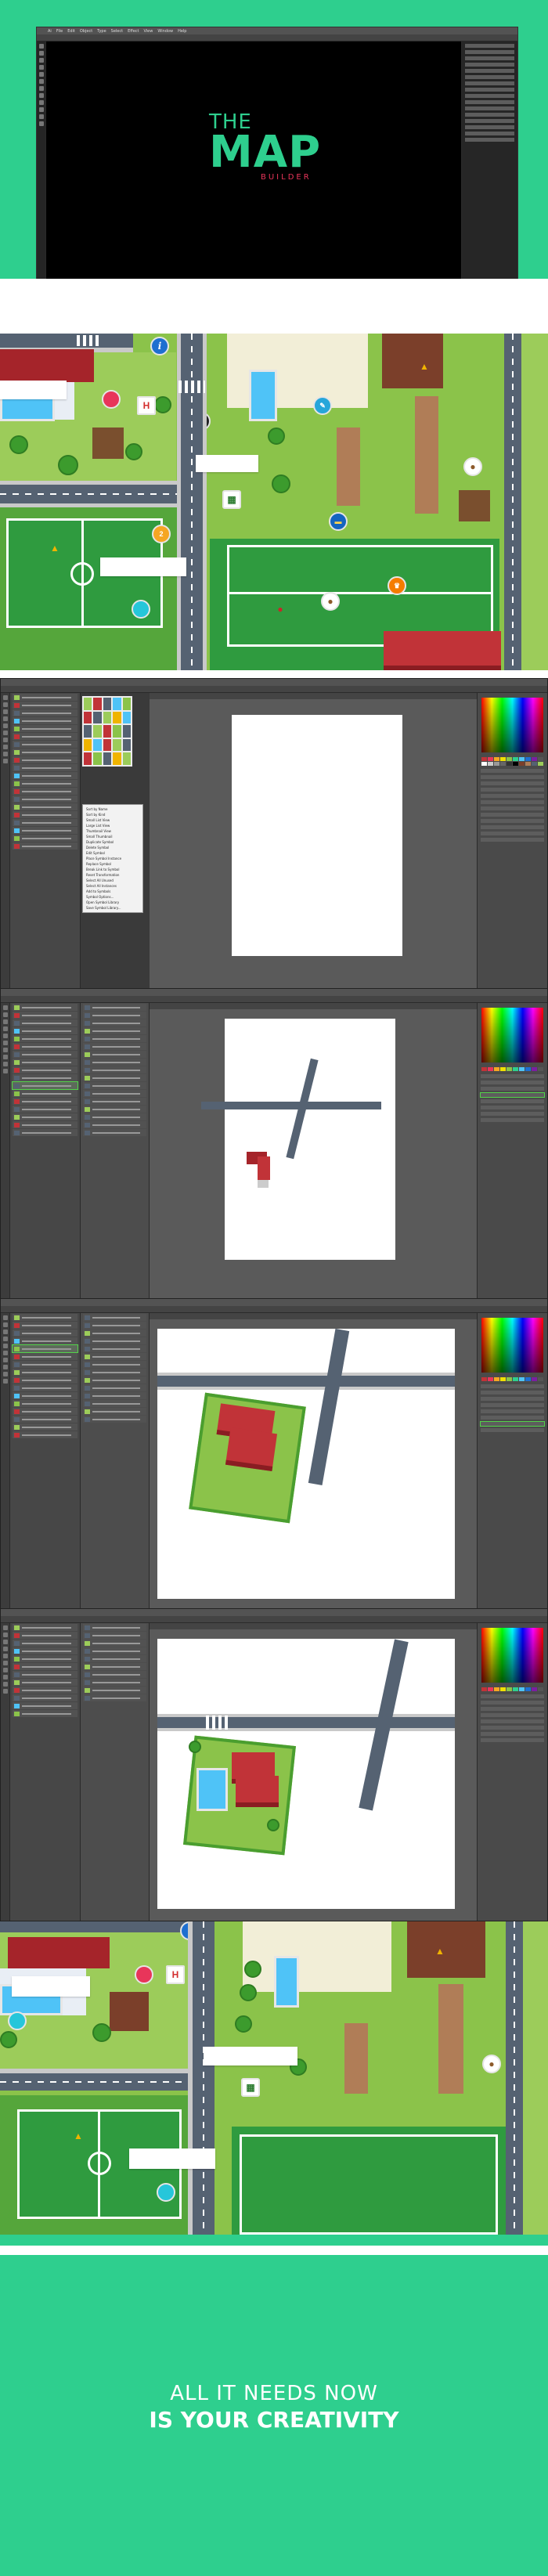 This screenshot has height=2576, width=548. I want to click on excavator-pin-icon: ▲, so click(54, 548).